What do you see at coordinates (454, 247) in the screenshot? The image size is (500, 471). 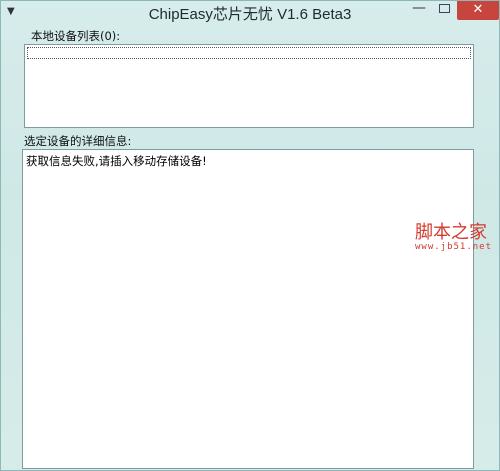 I see `watermark-sub: www.jb51.net` at bounding box center [454, 247].